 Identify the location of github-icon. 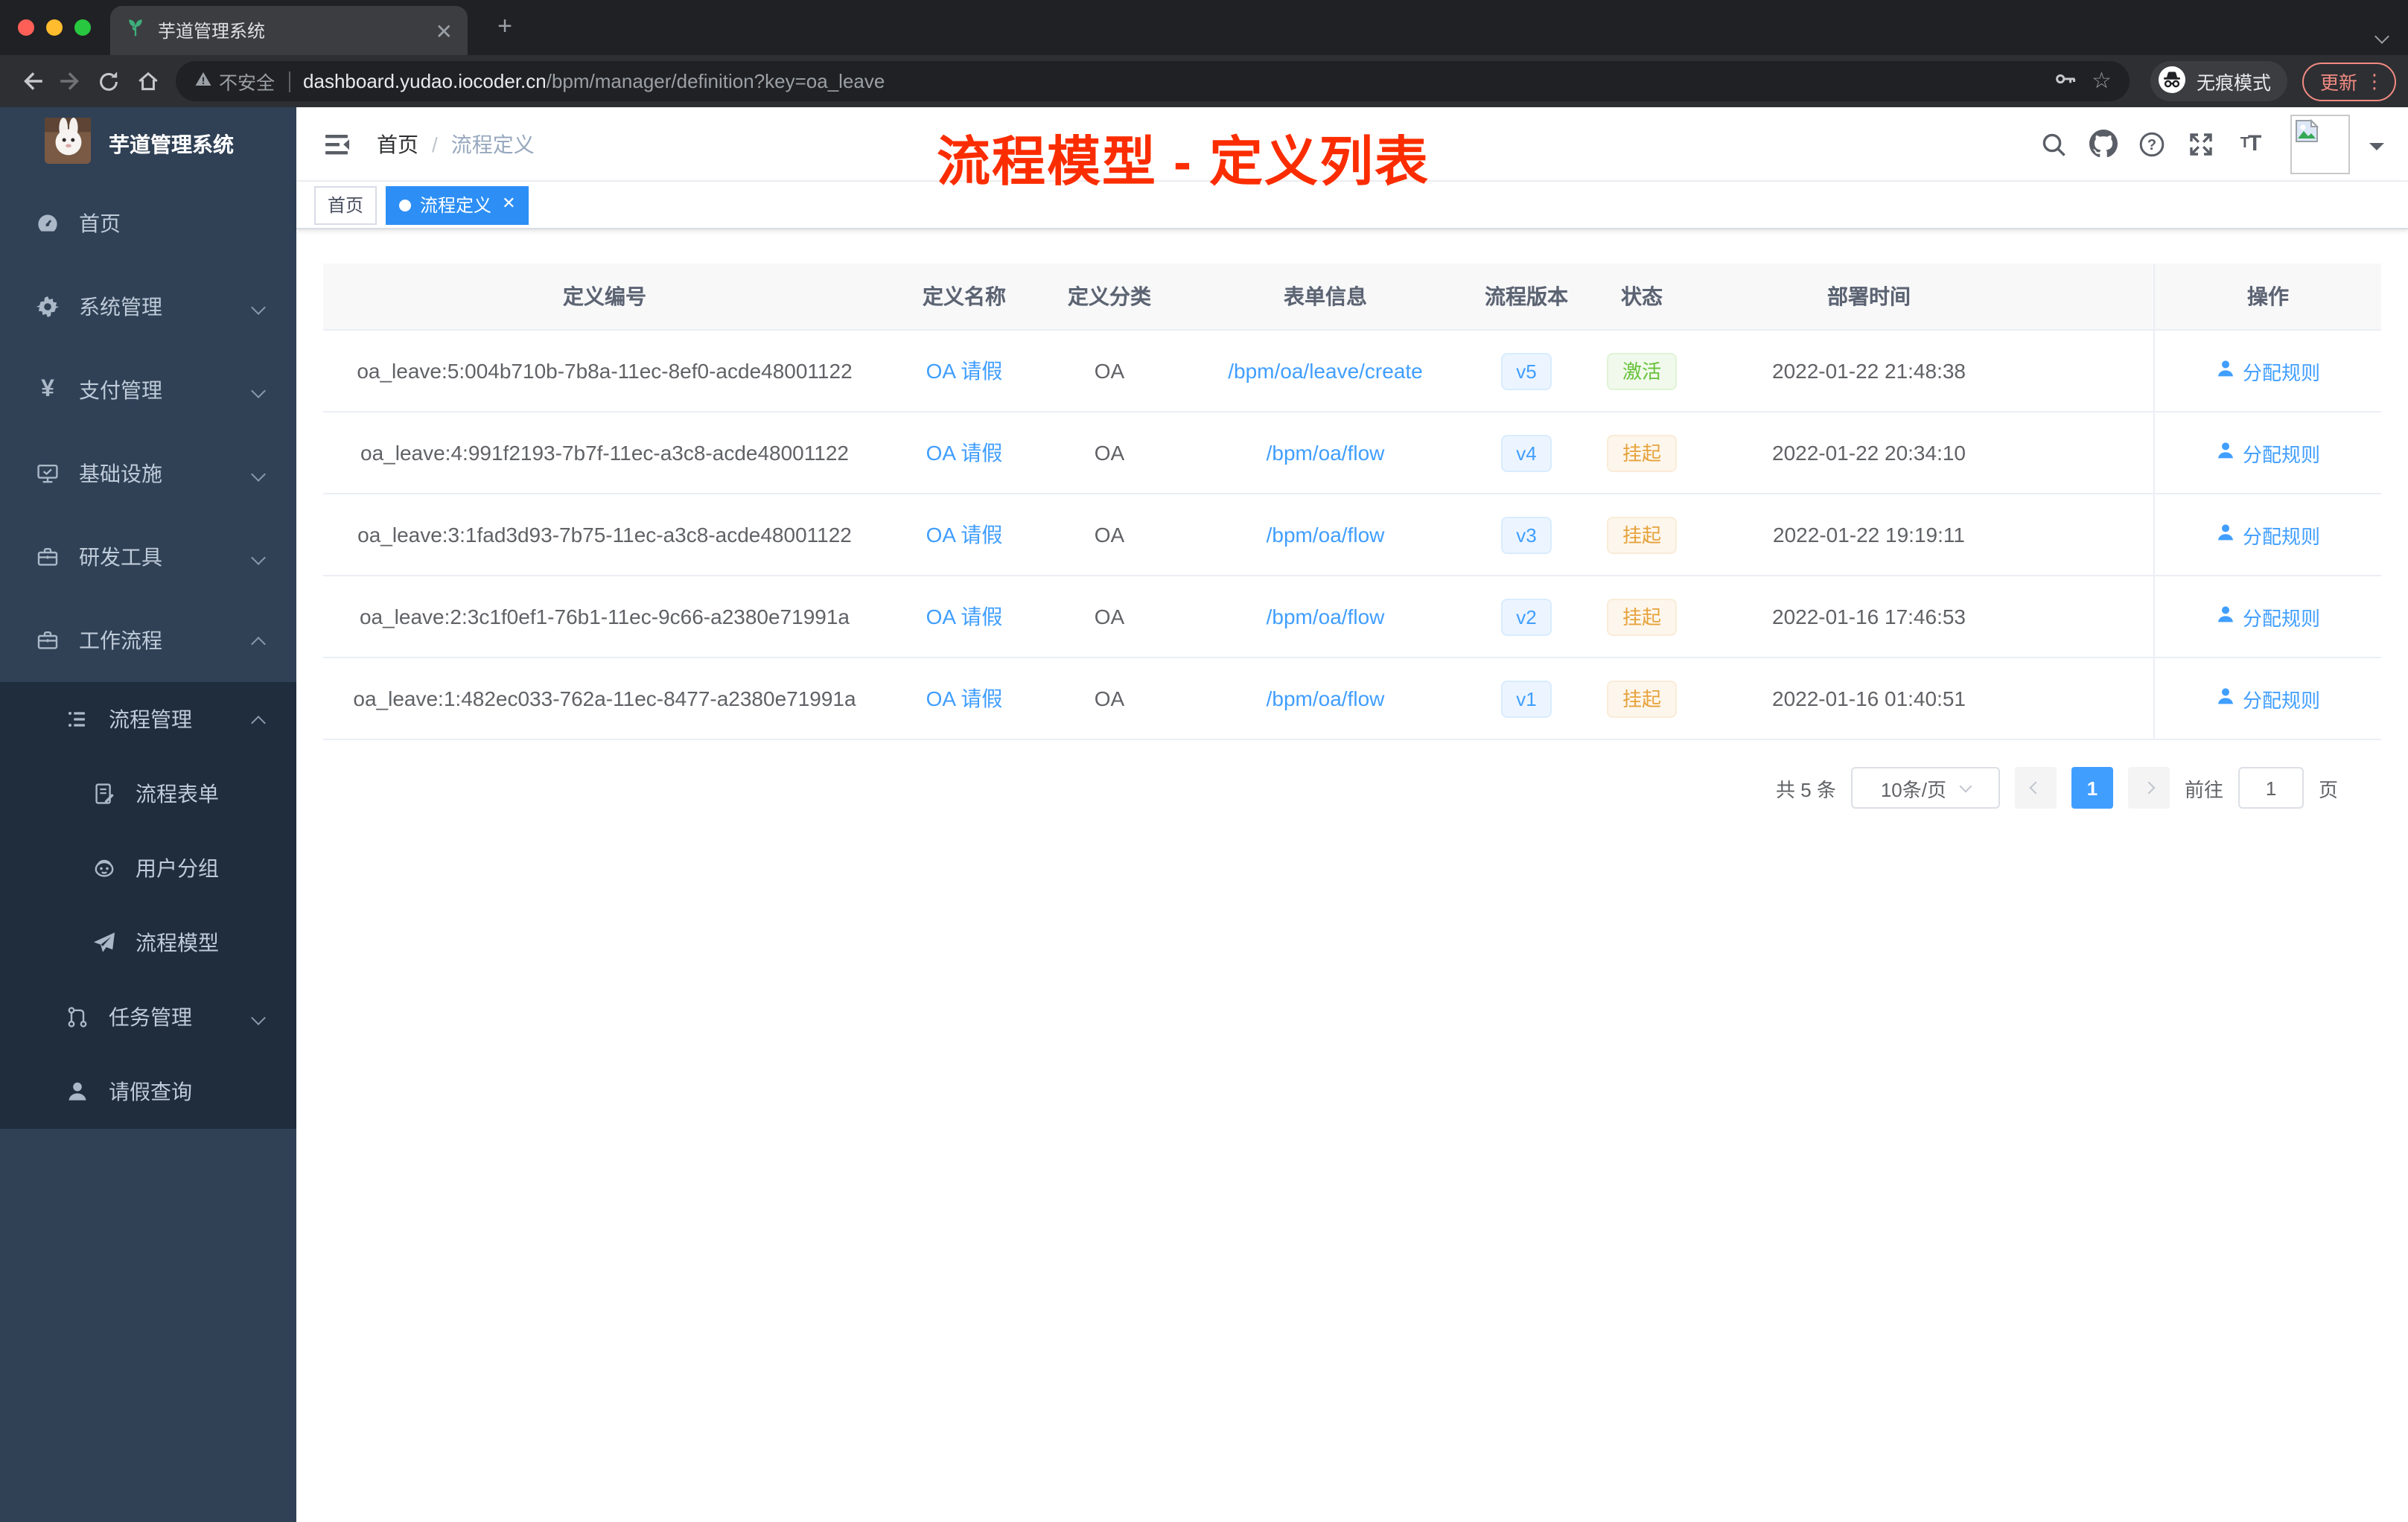
(2103, 144).